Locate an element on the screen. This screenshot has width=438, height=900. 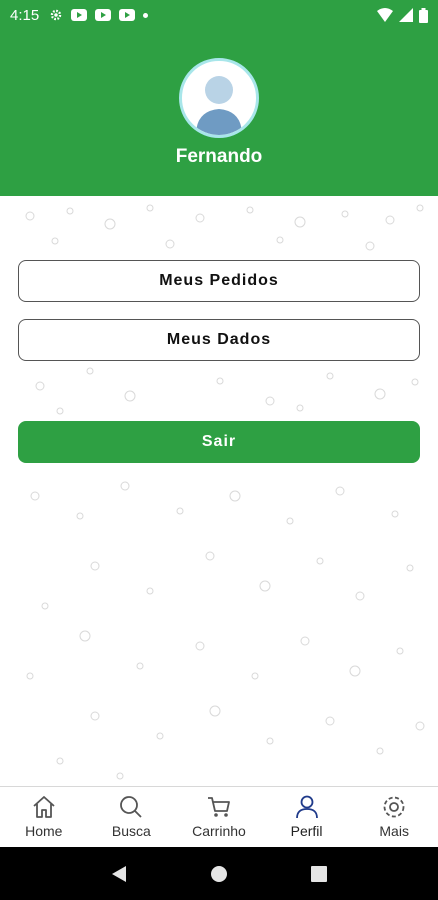
back-icon is located at coordinates (119, 874).